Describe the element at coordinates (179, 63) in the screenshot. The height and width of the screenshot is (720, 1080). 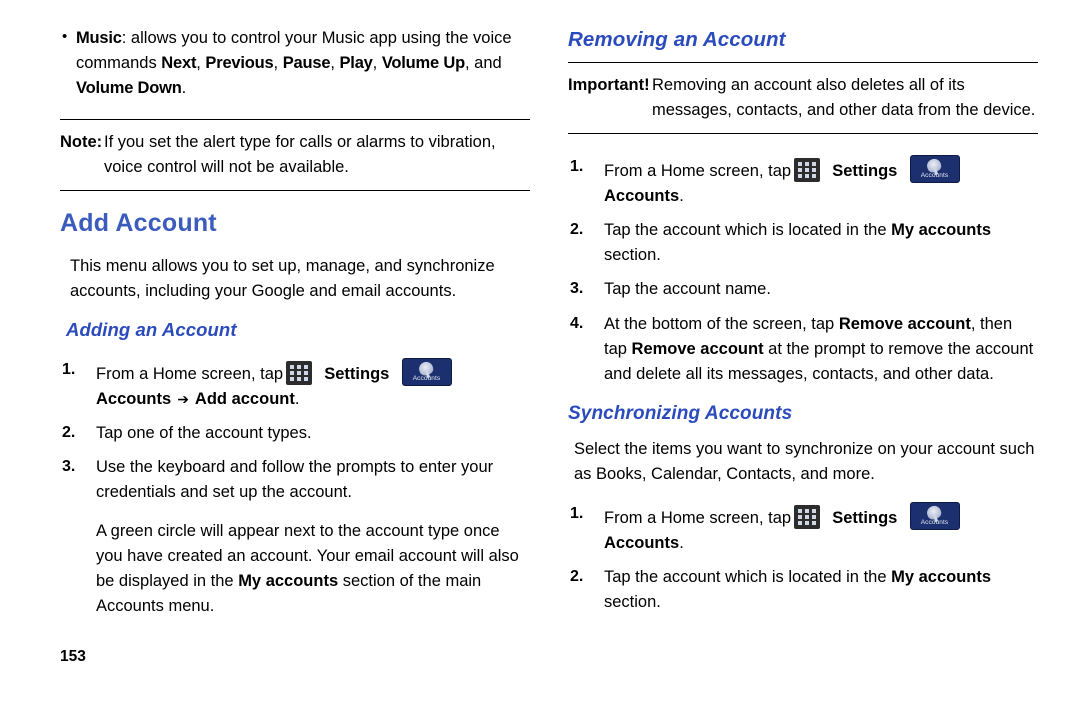
I see `voice-command-next: Next` at that location.